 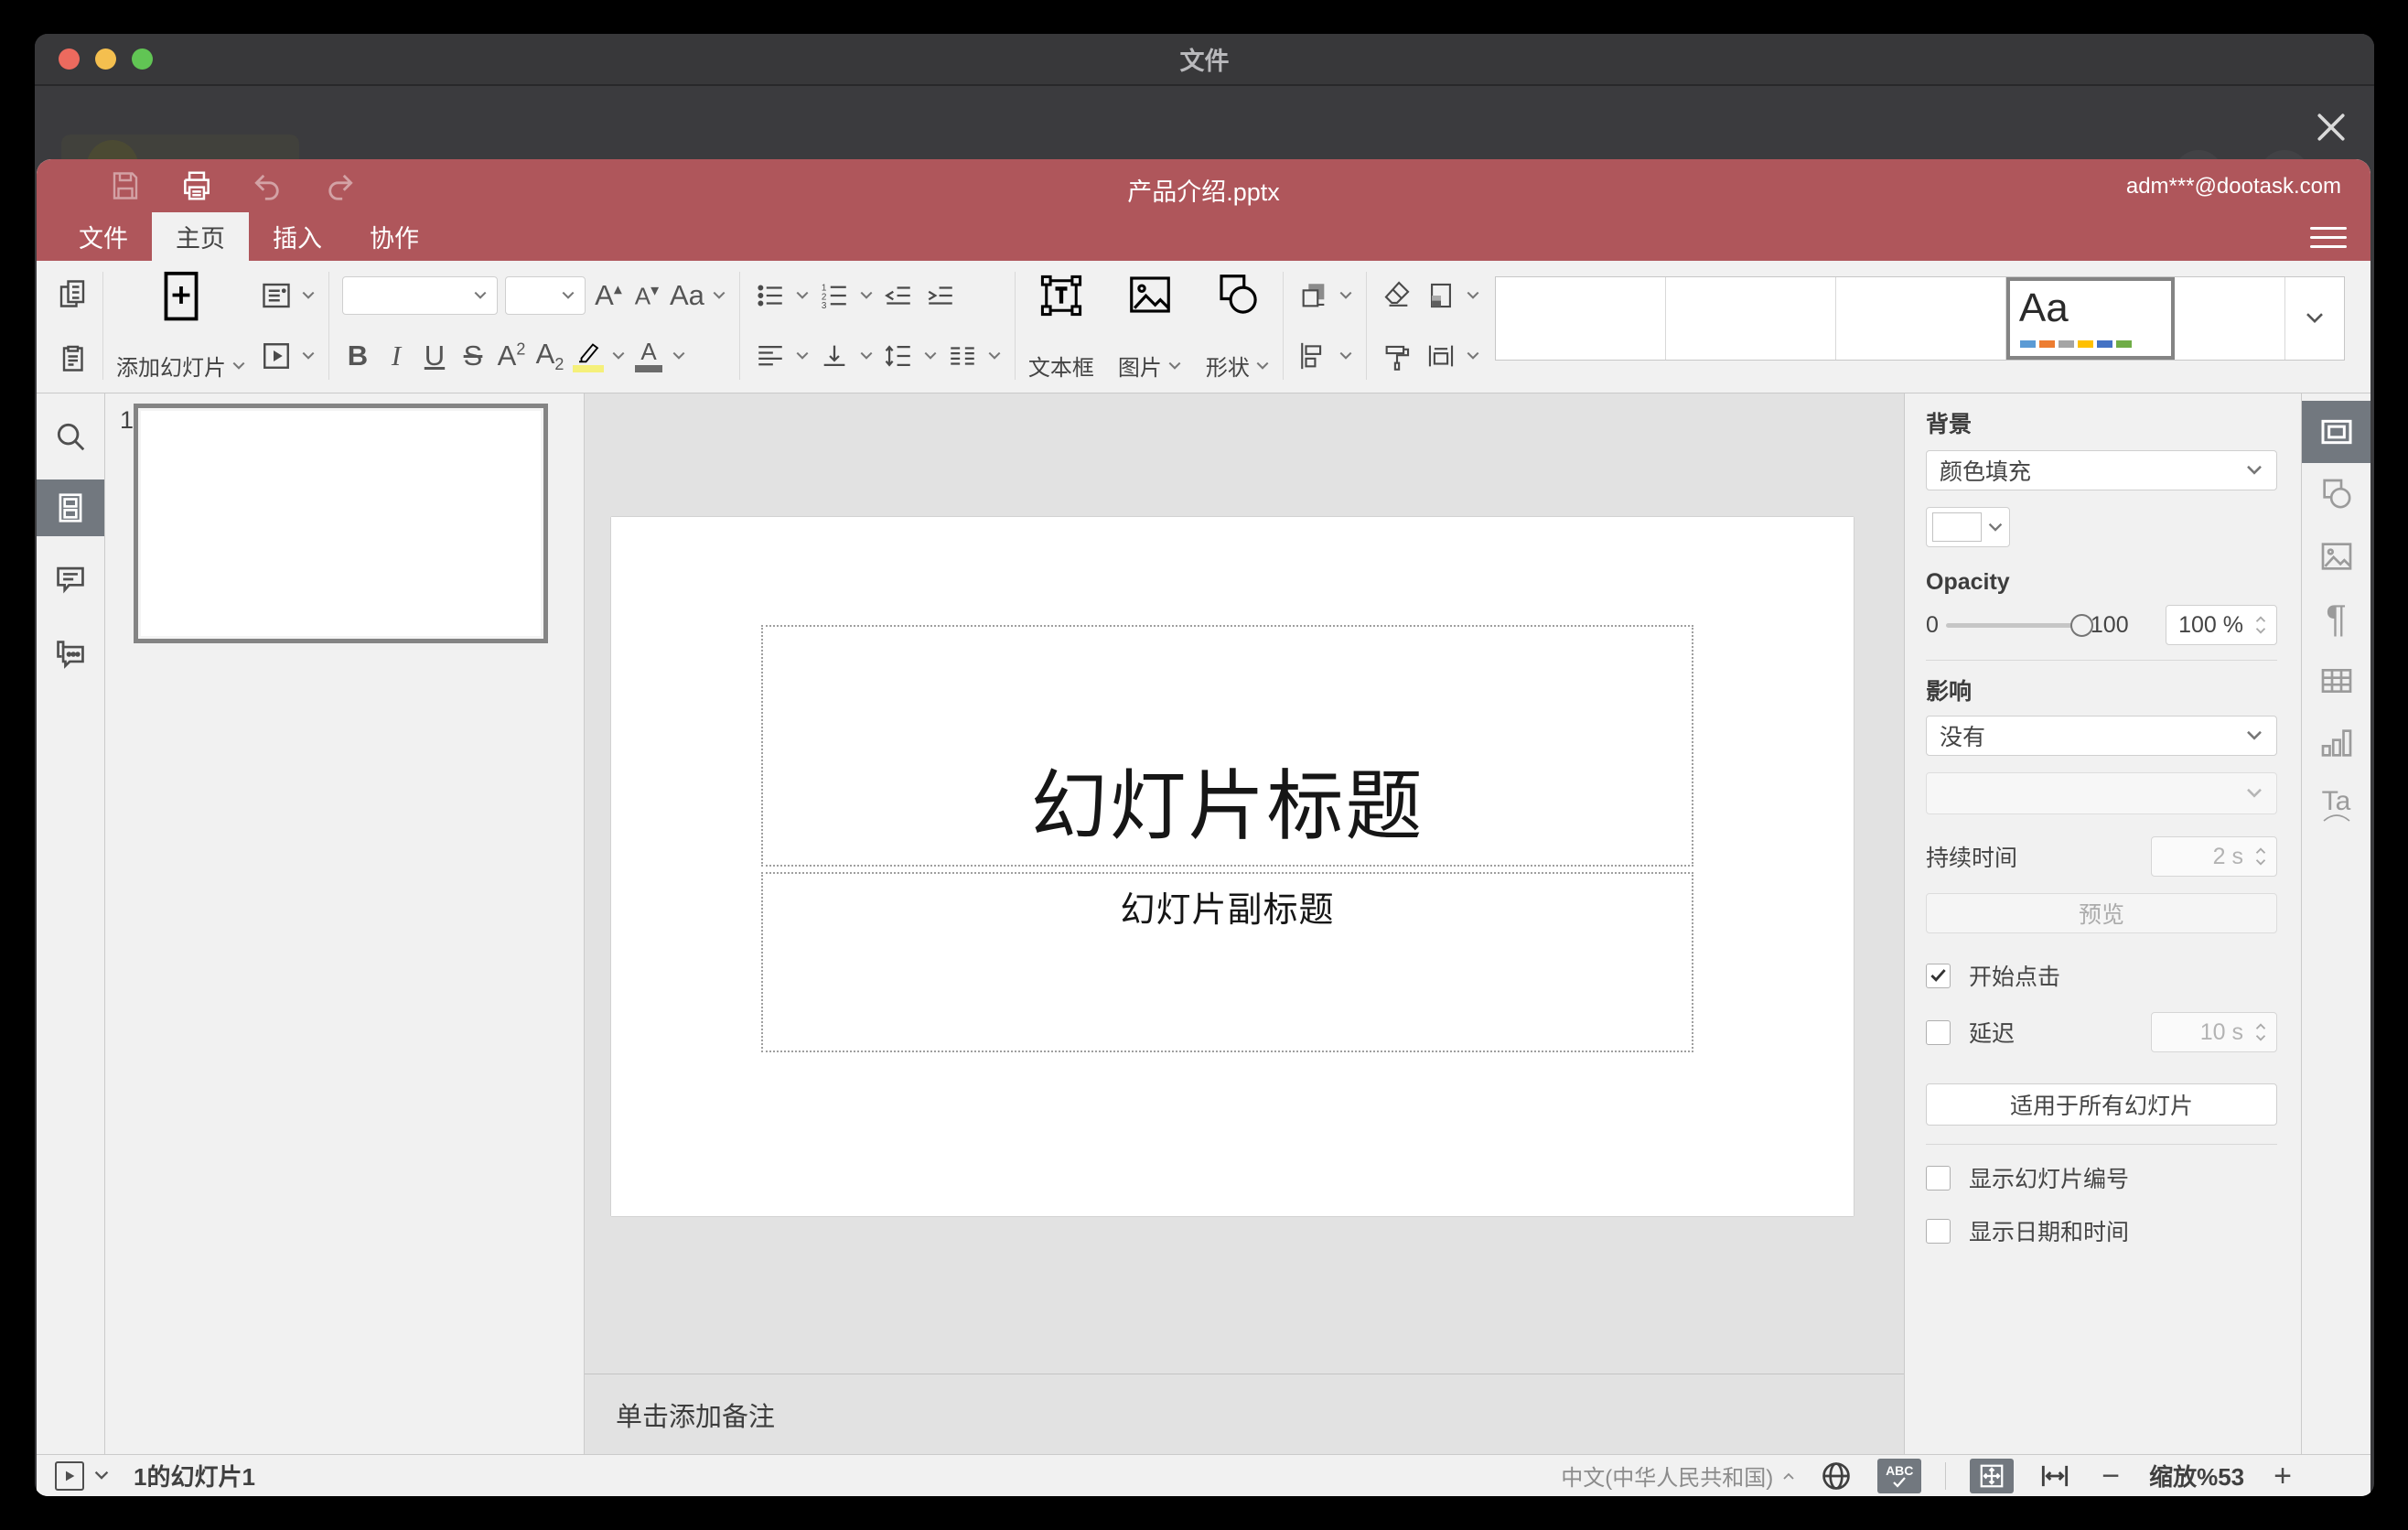 I want to click on slide-layout-button, so click(x=276, y=295).